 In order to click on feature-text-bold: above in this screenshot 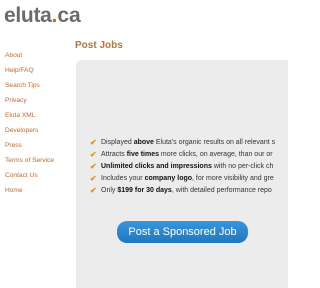, I will do `click(143, 142)`.